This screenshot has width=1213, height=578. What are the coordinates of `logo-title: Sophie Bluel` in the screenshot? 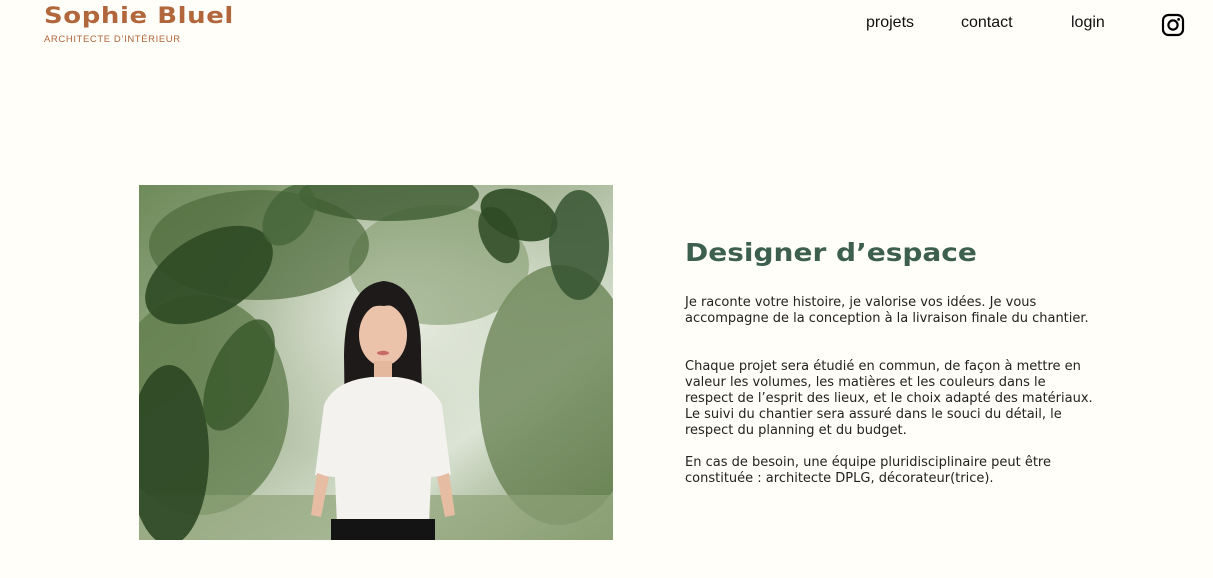 It's located at (139, 16).